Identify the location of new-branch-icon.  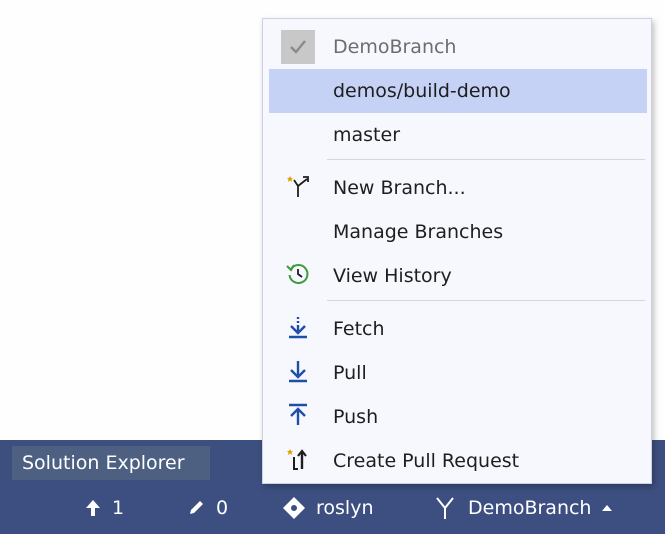
(298, 188).